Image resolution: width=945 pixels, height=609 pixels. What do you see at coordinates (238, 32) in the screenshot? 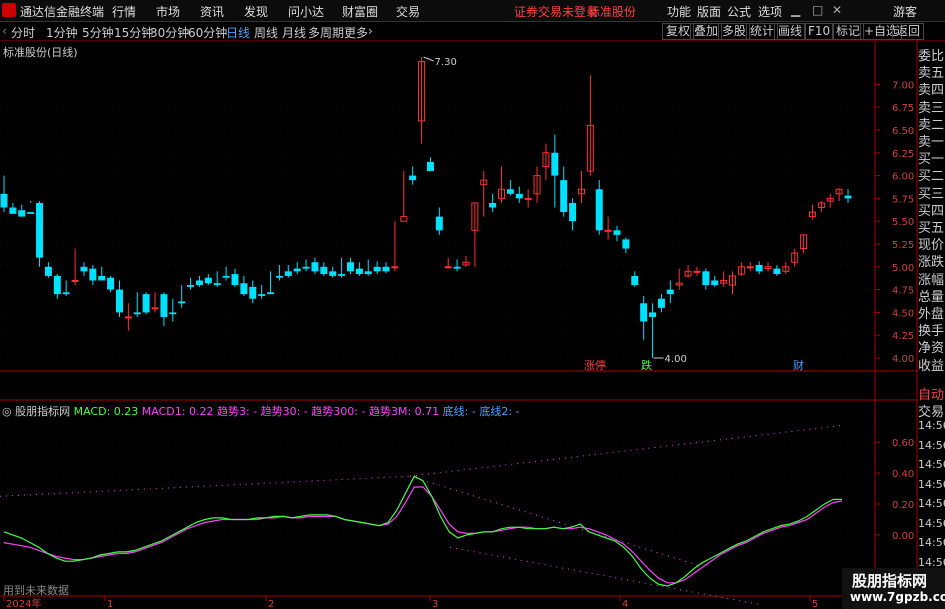
I see `period-daily: 日线` at bounding box center [238, 32].